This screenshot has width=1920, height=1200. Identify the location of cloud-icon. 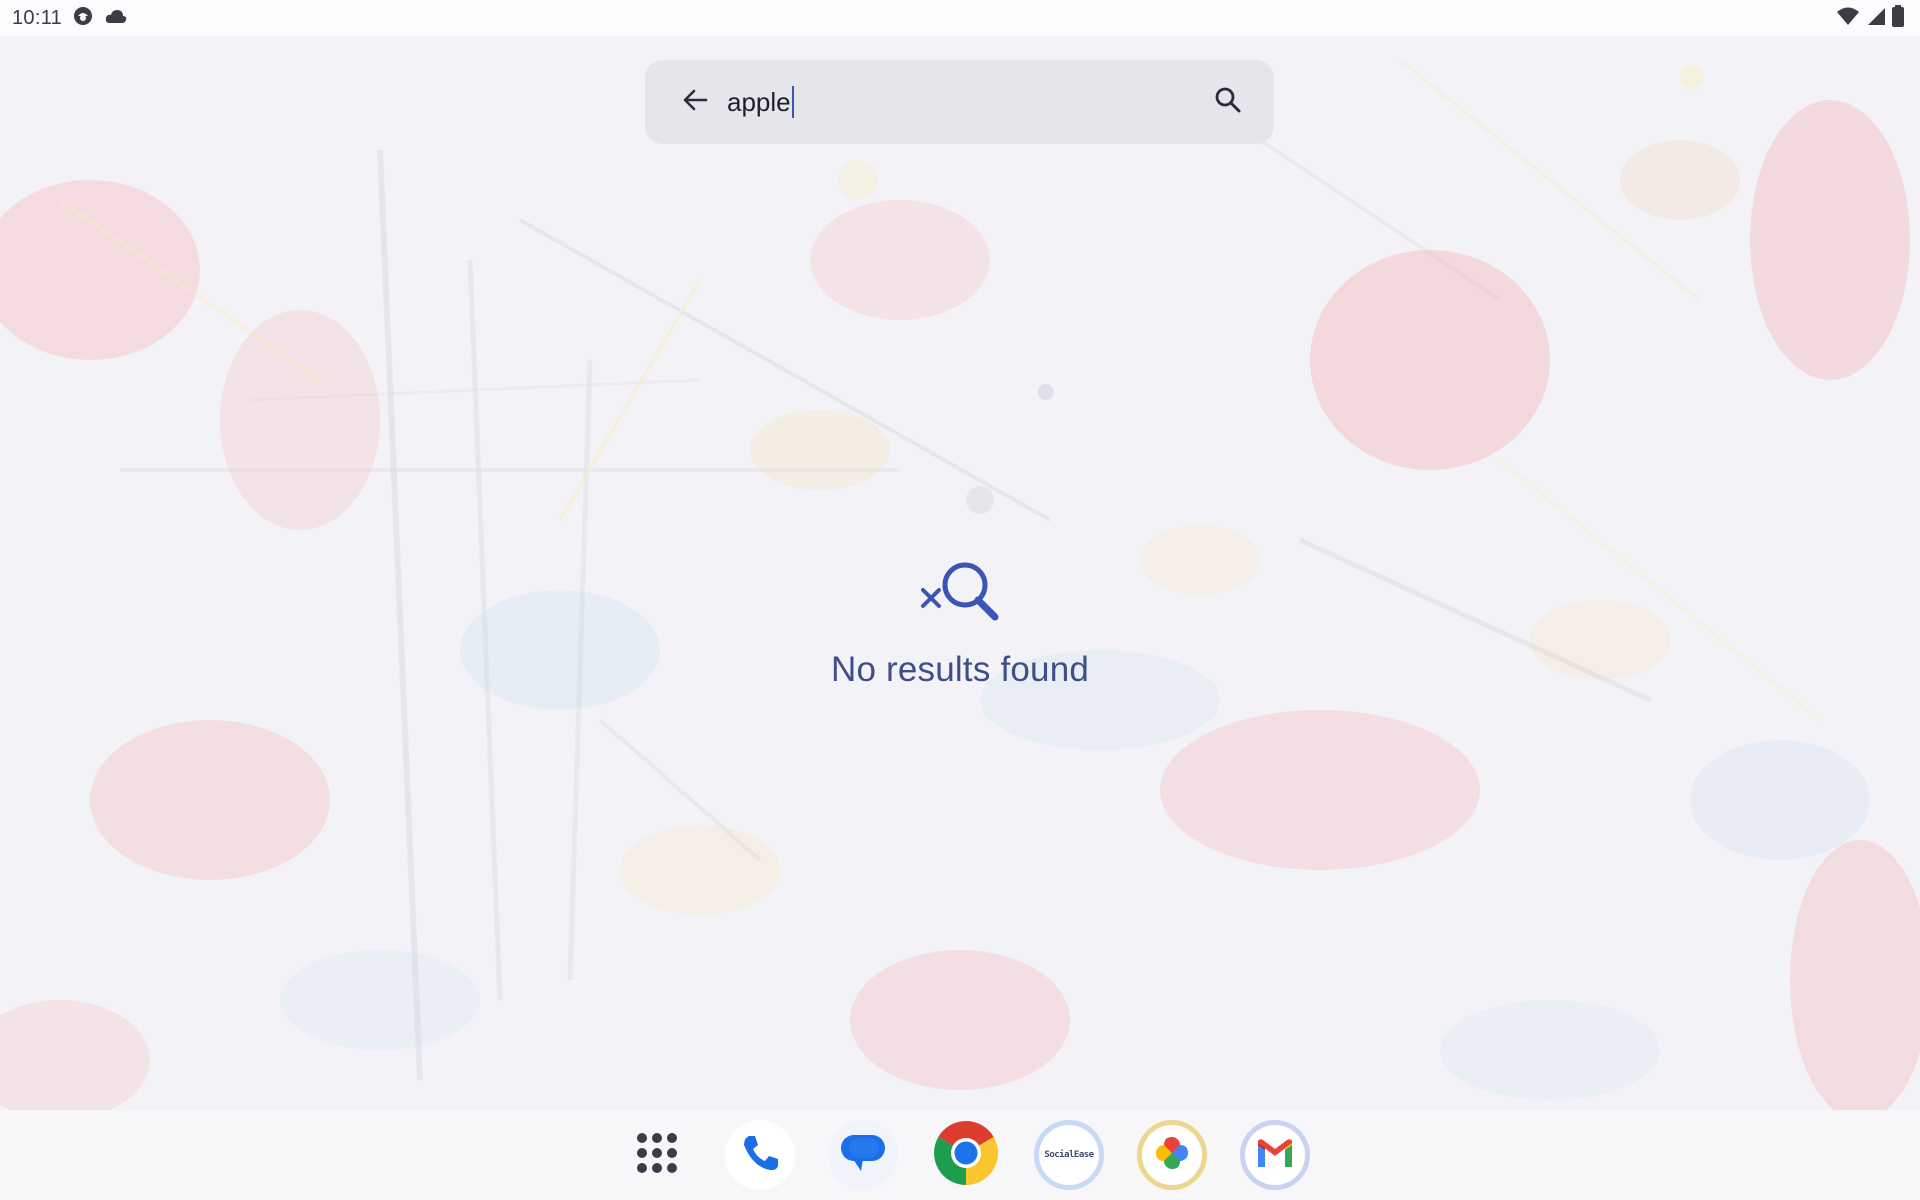
(116, 18).